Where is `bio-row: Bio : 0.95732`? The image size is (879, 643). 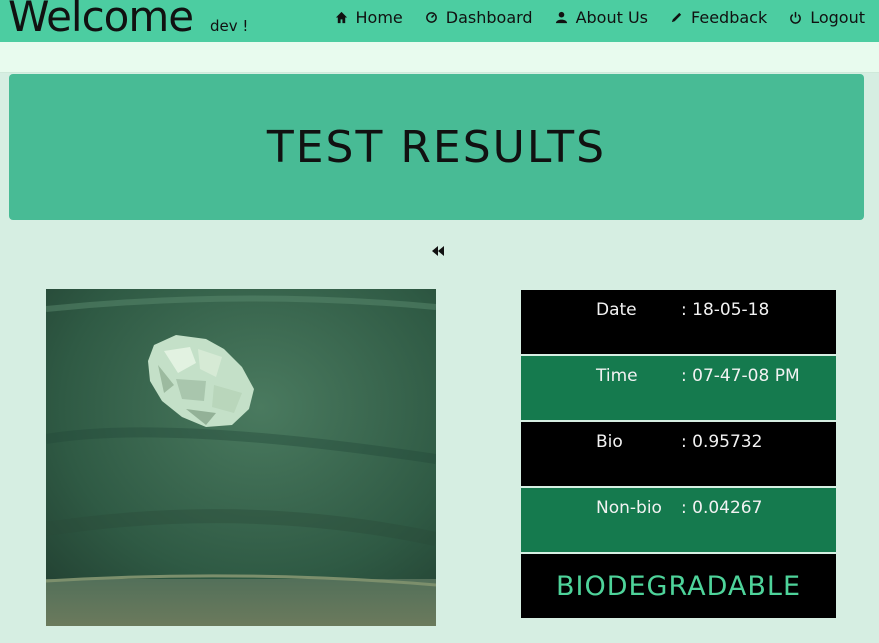
bio-row: Bio : 0.95732 is located at coordinates (678, 455).